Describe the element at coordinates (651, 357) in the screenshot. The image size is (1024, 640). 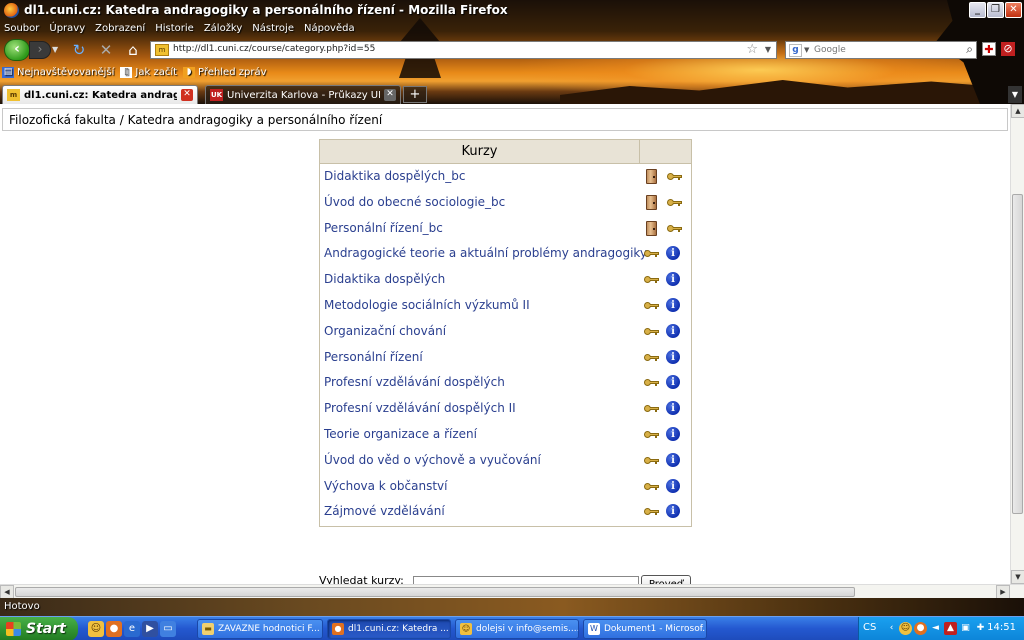
I see `key-icon` at that location.